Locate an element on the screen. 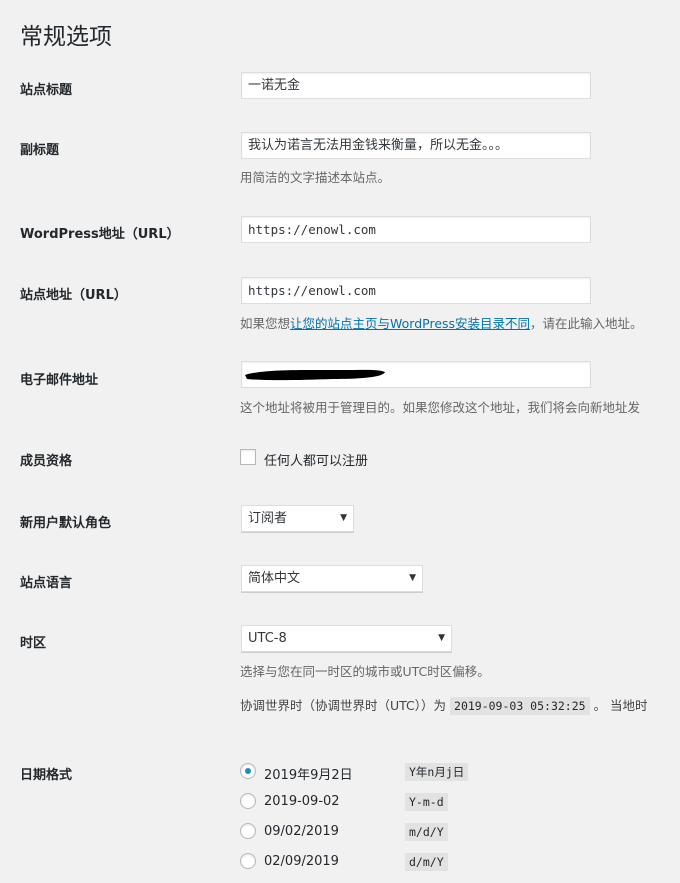  date-format-code: Y年n月j日 is located at coordinates (437, 772).